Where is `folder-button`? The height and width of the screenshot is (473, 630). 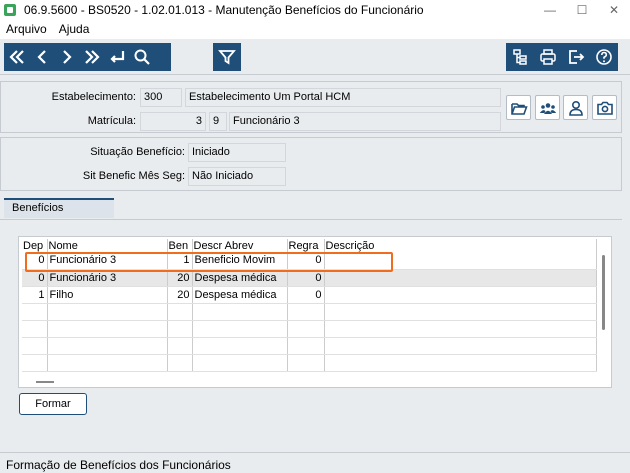
folder-button is located at coordinates (518, 107).